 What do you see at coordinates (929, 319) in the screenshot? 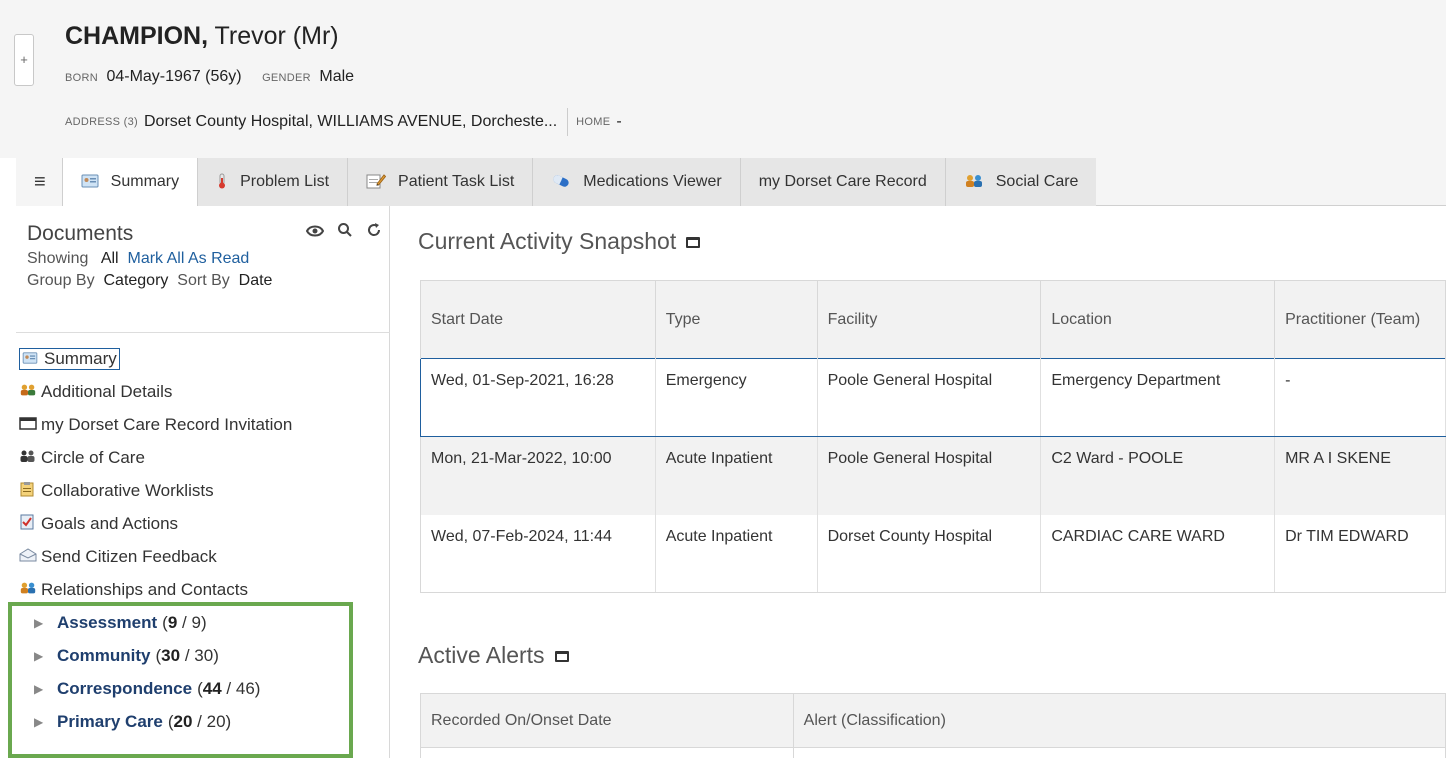
I see `column-header: Facility` at bounding box center [929, 319].